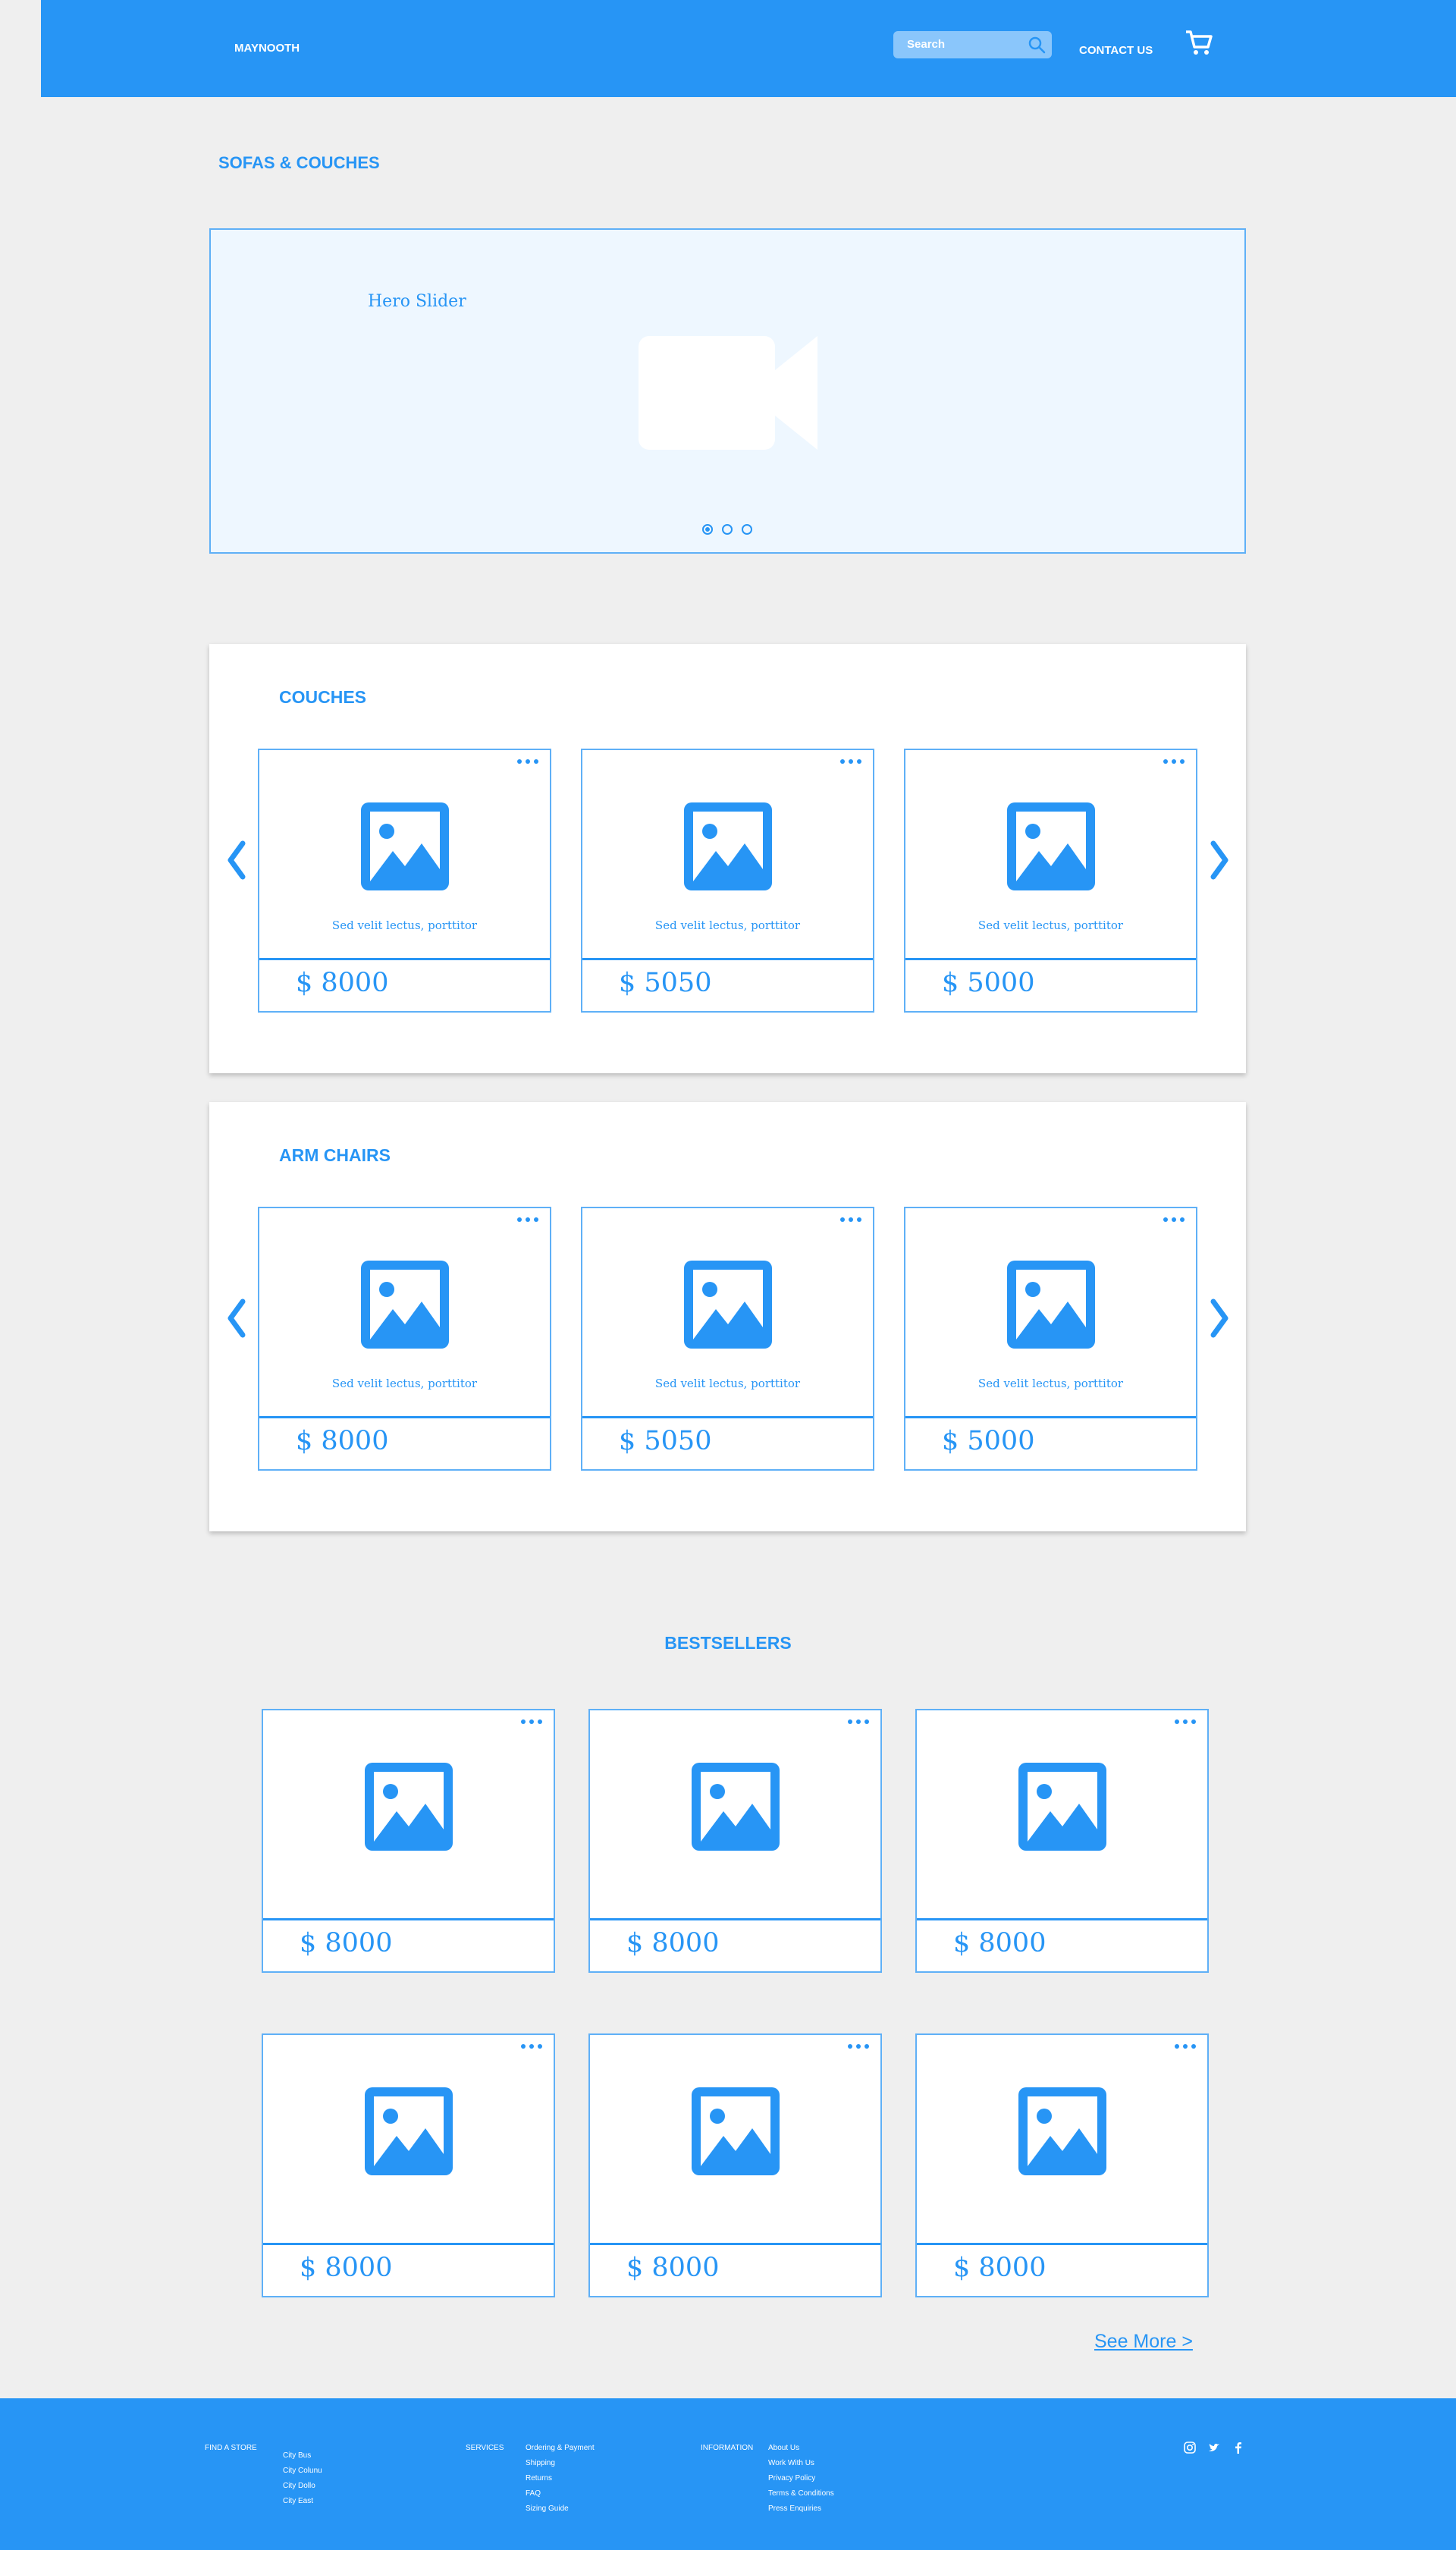  I want to click on footer-link: Press Enquiries, so click(801, 2509).